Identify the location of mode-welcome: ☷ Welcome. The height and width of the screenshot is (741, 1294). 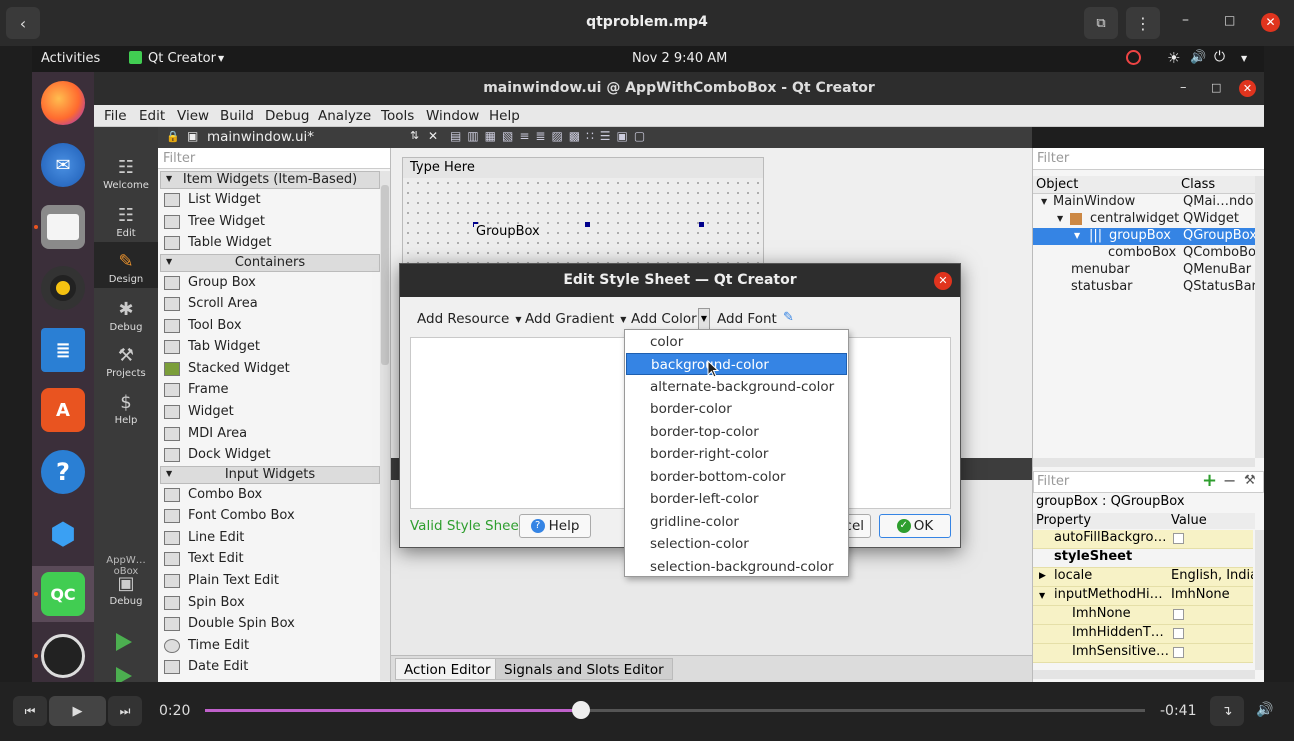
(126, 174).